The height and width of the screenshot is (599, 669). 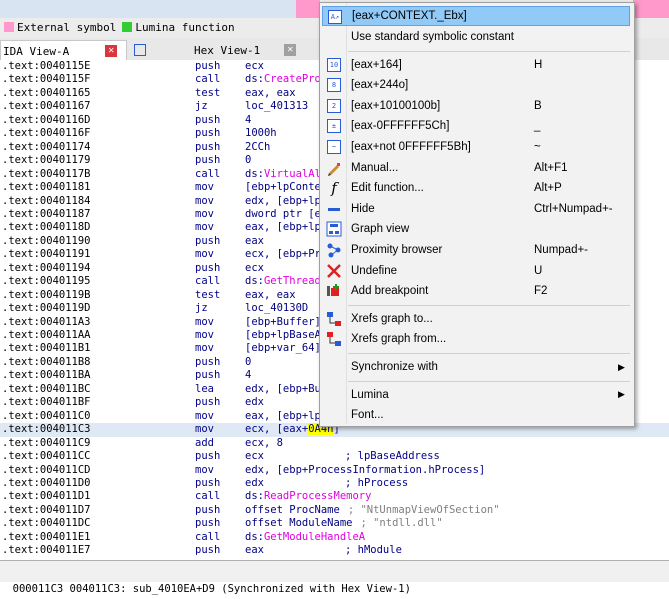 I want to click on table-row: .text:004011C9 add ecx, 8, so click(x=334, y=444).